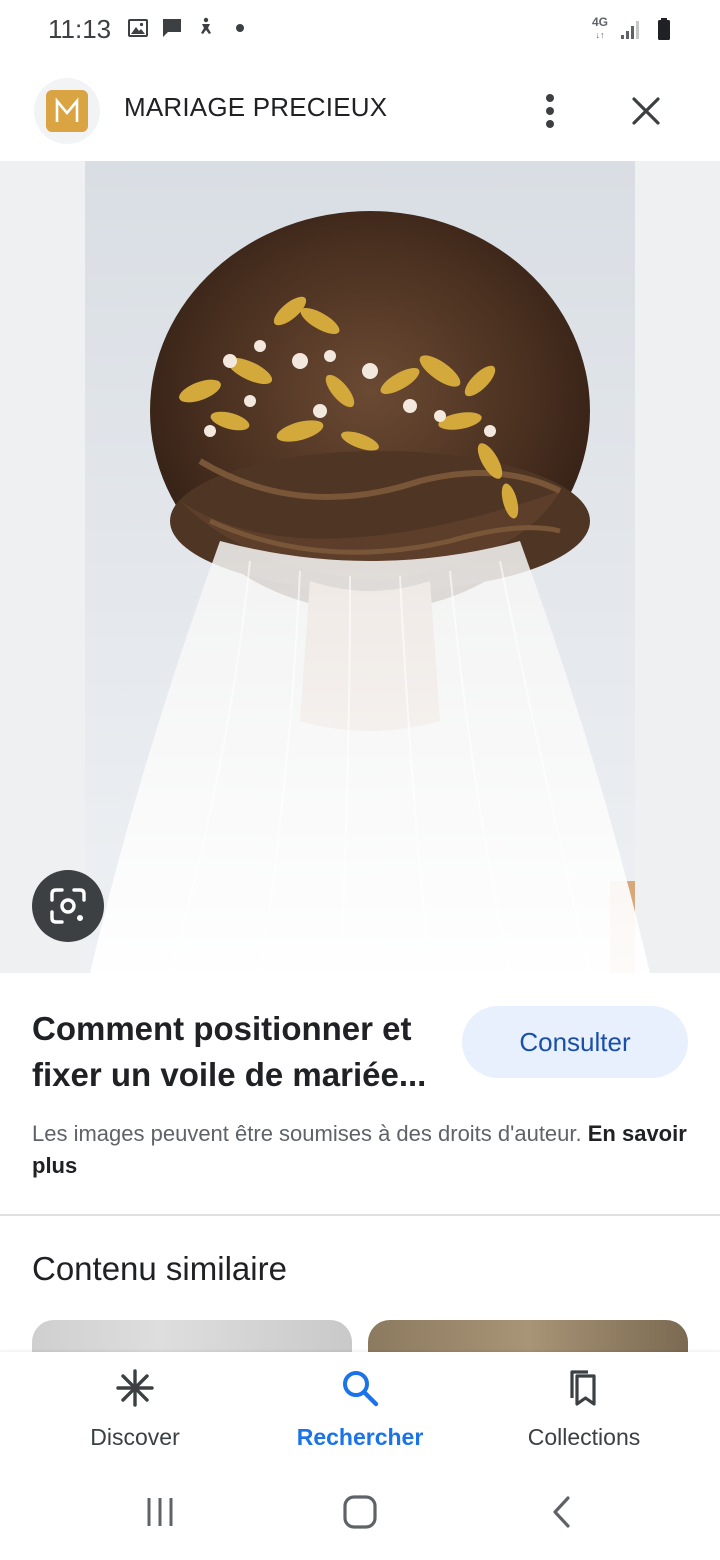 This screenshot has height=1560, width=720. I want to click on search-icon, so click(361, 1389).